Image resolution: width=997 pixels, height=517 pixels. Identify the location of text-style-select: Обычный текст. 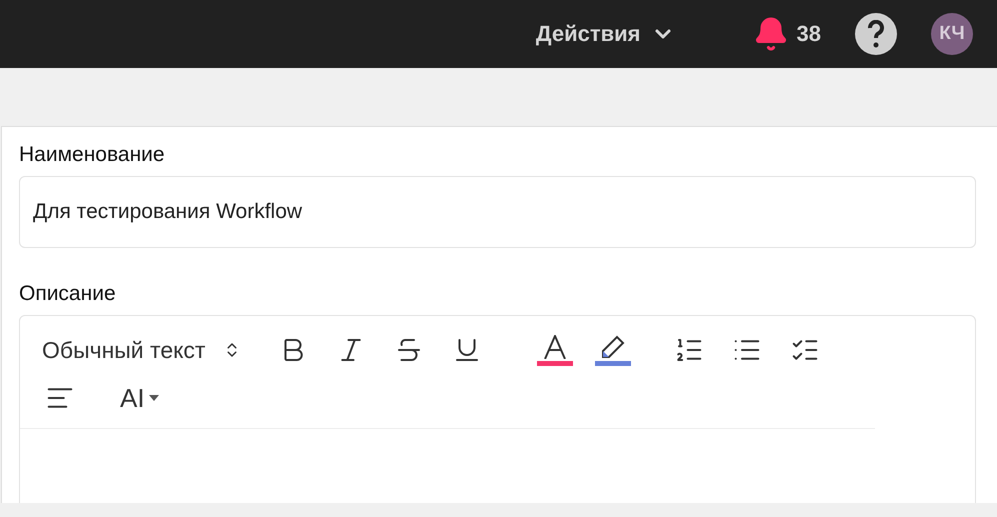
(142, 350).